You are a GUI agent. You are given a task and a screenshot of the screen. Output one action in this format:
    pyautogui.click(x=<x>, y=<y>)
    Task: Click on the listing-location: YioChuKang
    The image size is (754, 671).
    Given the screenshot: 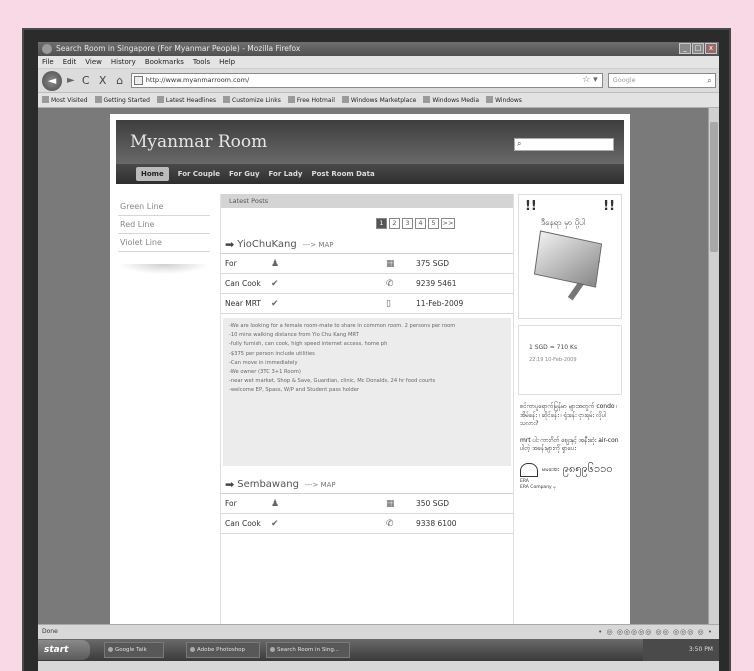 What is the action you would take?
    pyautogui.click(x=267, y=244)
    